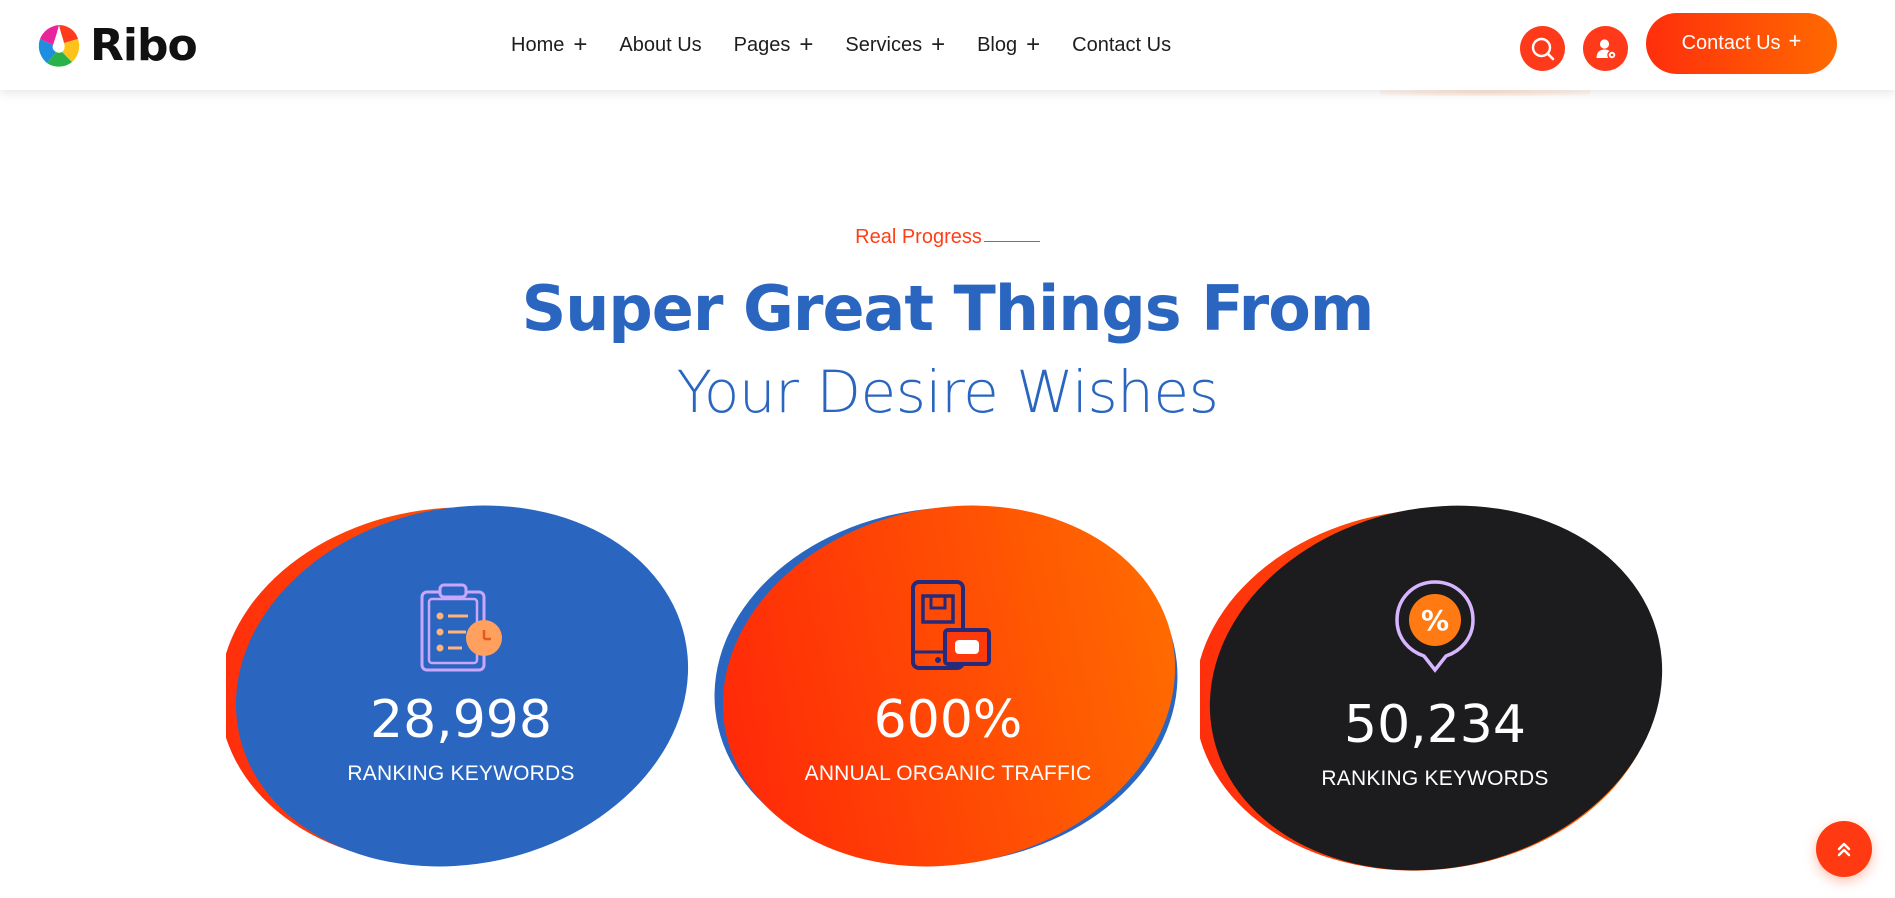 This screenshot has width=1895, height=898. I want to click on stat-card-annual-organic-traffic: 600% ANNUAL ORGANIC TRAFFIC, so click(948, 690).